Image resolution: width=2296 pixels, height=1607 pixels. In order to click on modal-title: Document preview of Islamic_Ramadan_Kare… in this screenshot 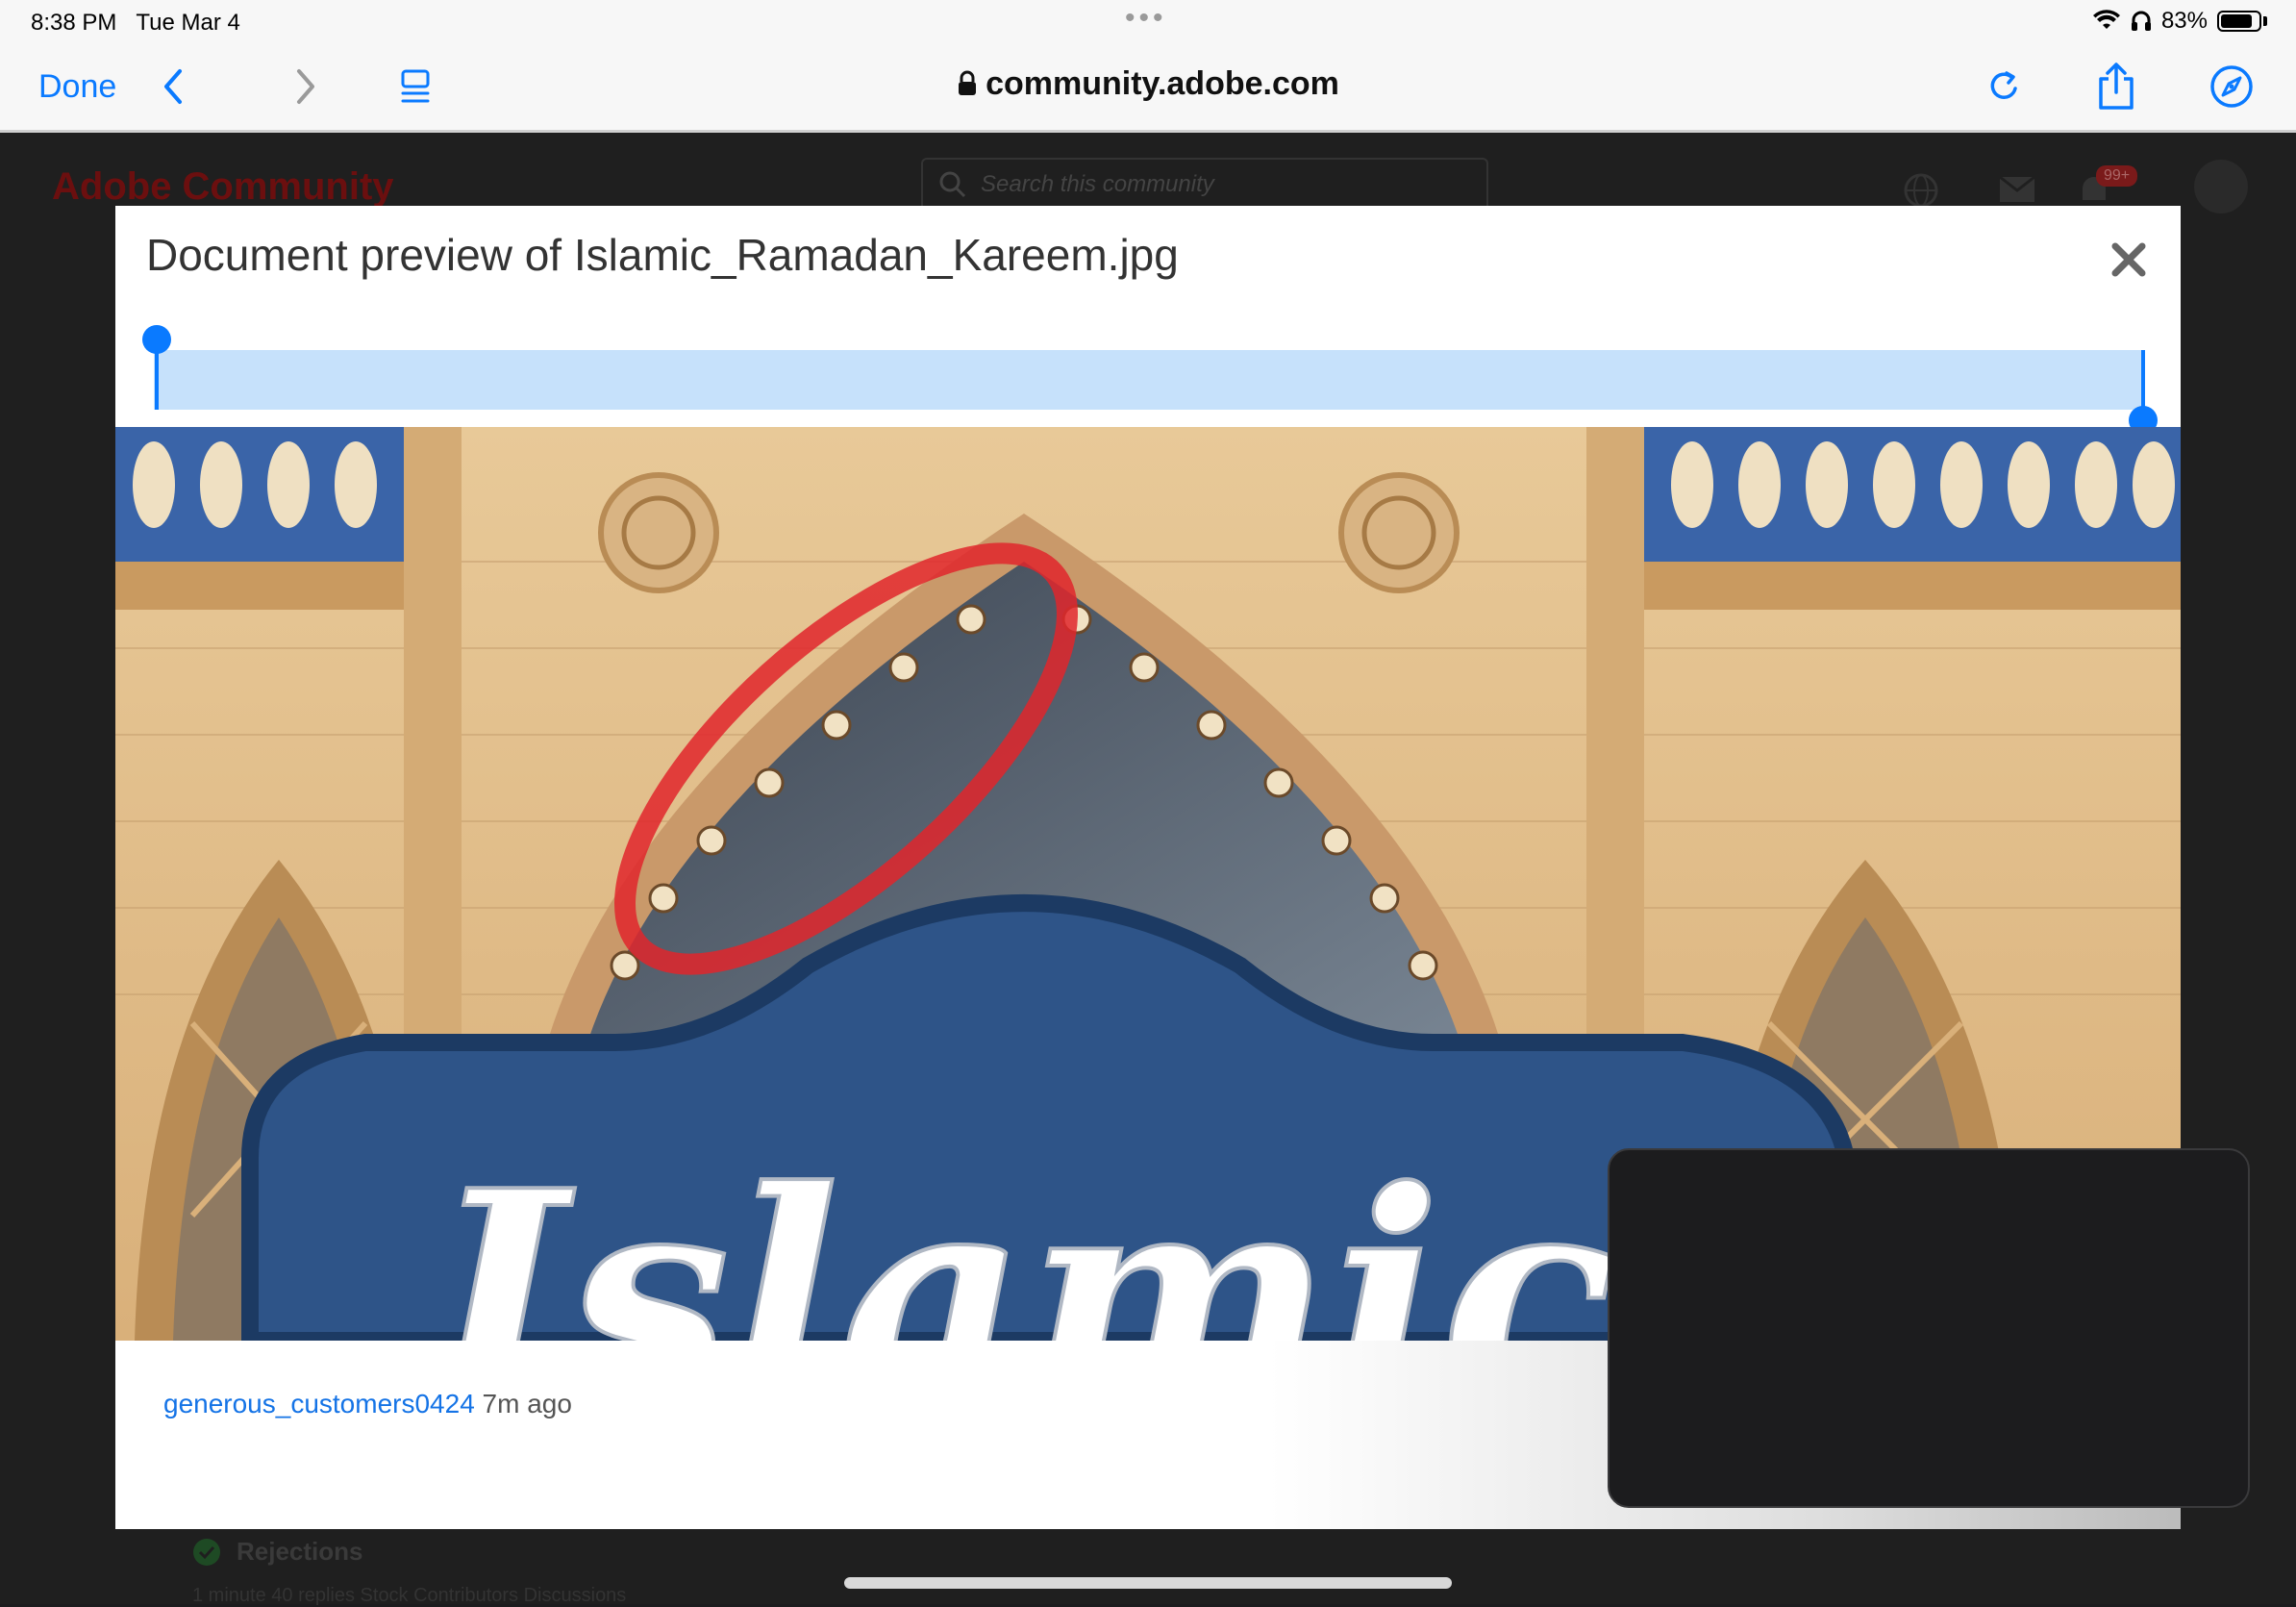, I will do `click(662, 255)`.